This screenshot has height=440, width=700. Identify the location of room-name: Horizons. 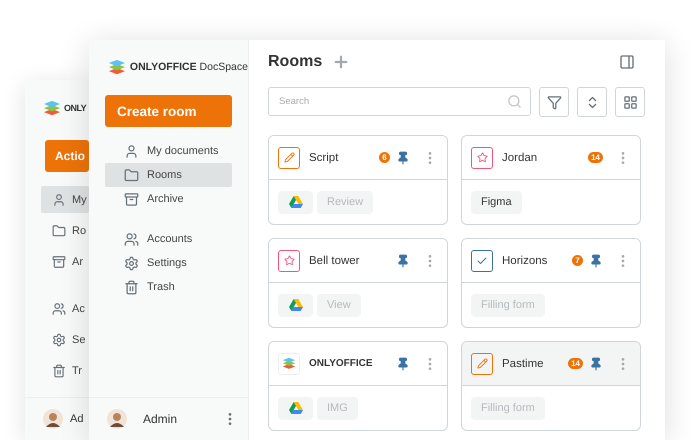
(525, 260).